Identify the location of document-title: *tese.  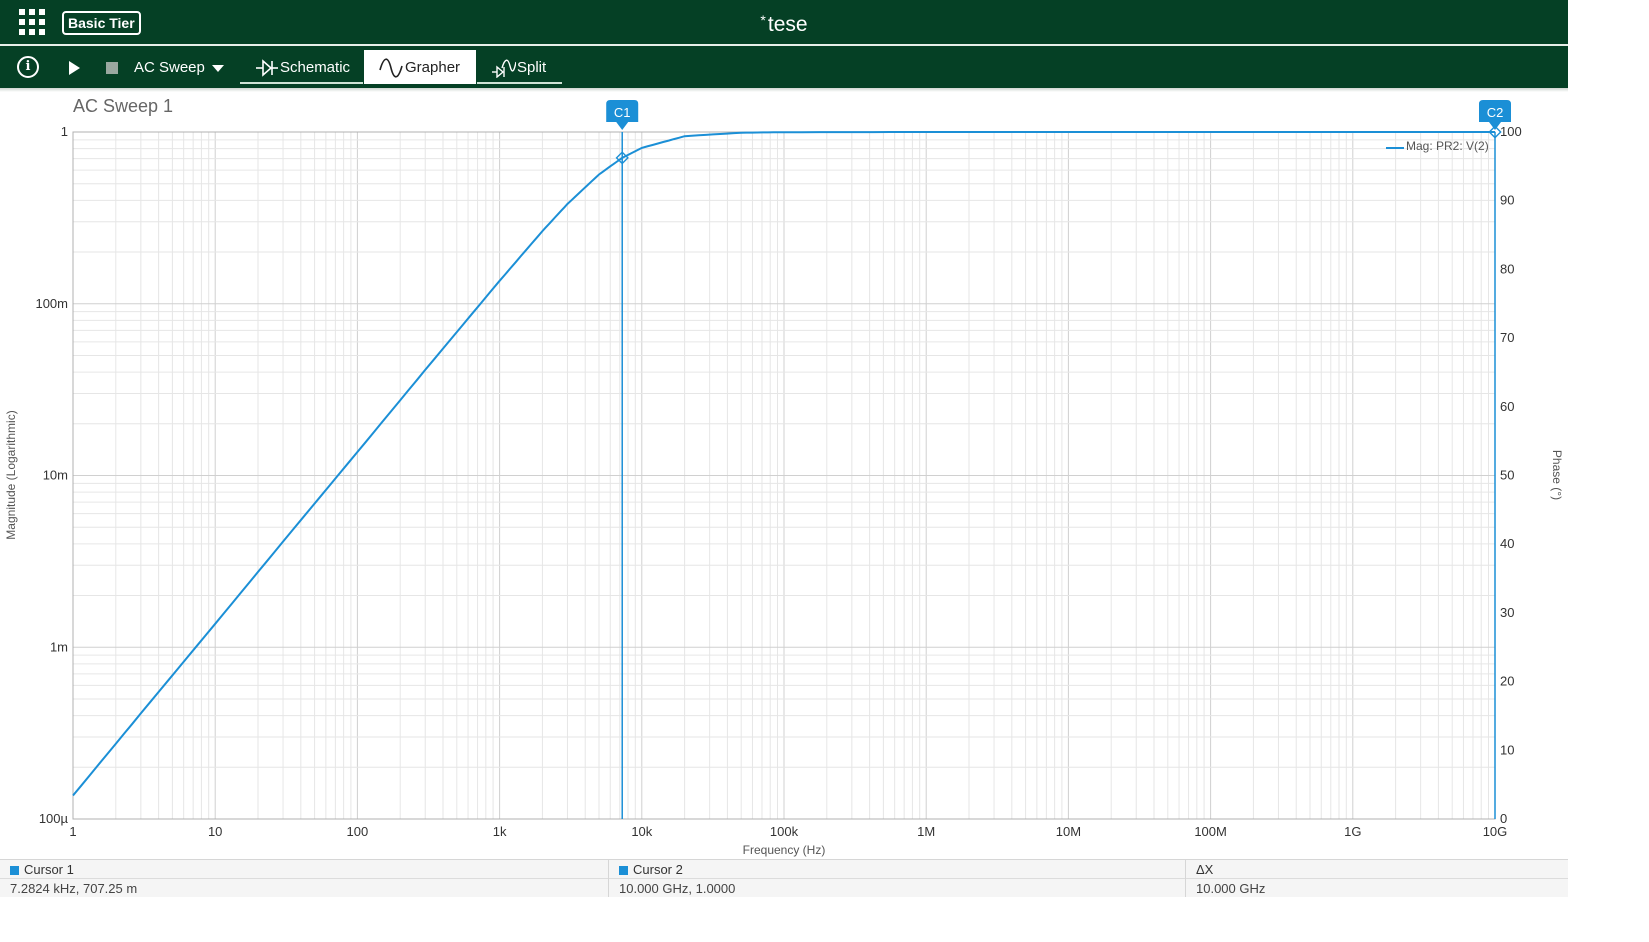
(784, 22).